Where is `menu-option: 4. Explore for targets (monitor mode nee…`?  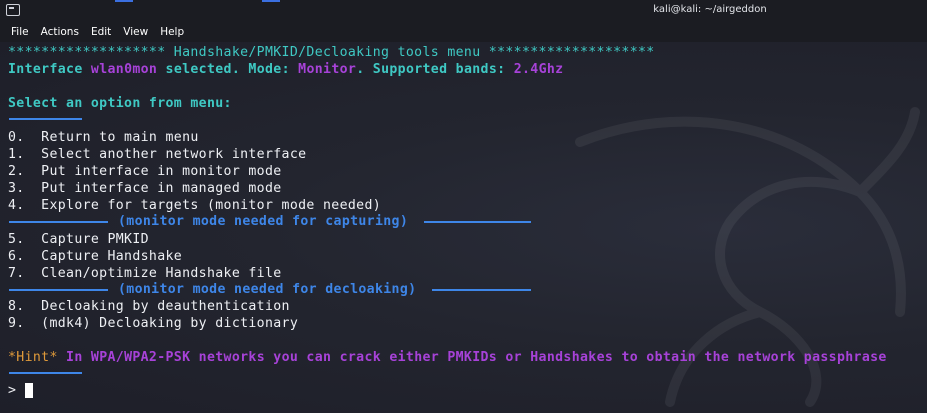 menu-option: 4. Explore for targets (monitor mode nee… is located at coordinates (195, 205).